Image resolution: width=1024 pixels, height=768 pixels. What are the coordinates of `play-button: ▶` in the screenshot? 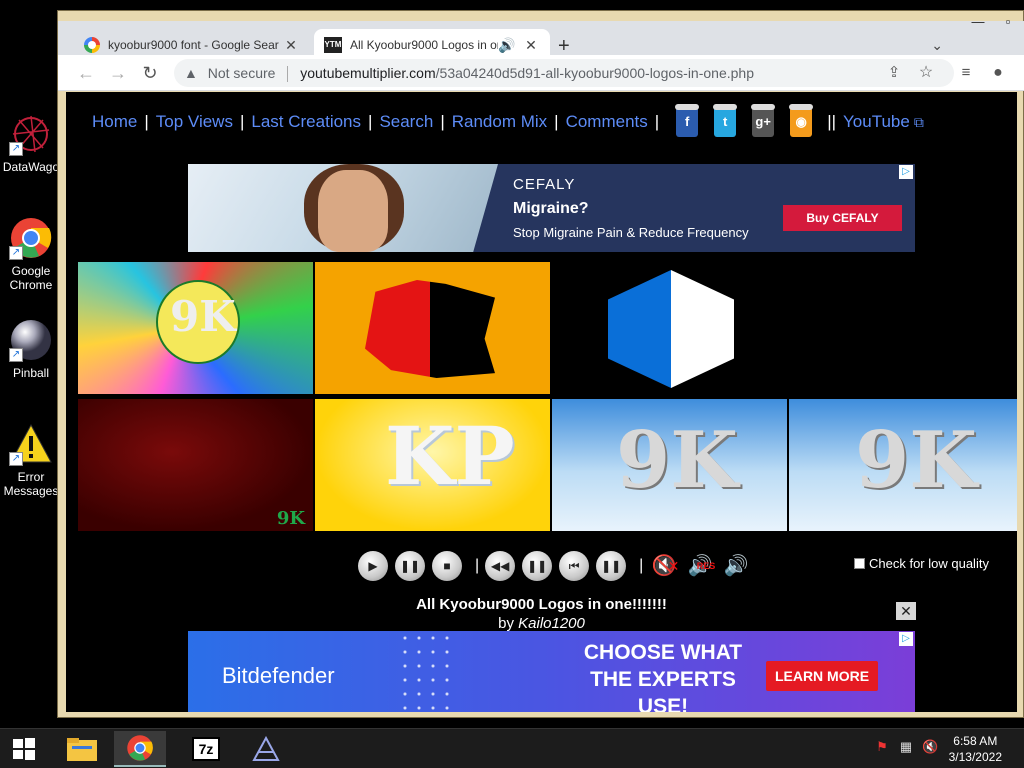 It's located at (373, 566).